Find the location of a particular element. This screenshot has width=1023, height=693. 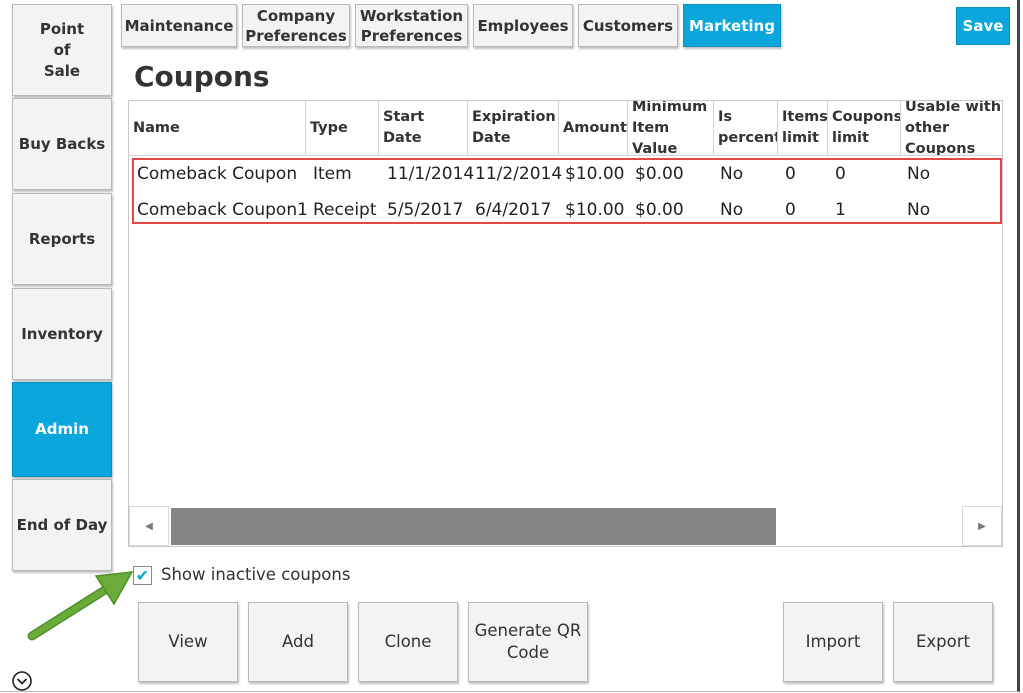

horizontal-scrollbar: ◀ ▶ is located at coordinates (565, 526).